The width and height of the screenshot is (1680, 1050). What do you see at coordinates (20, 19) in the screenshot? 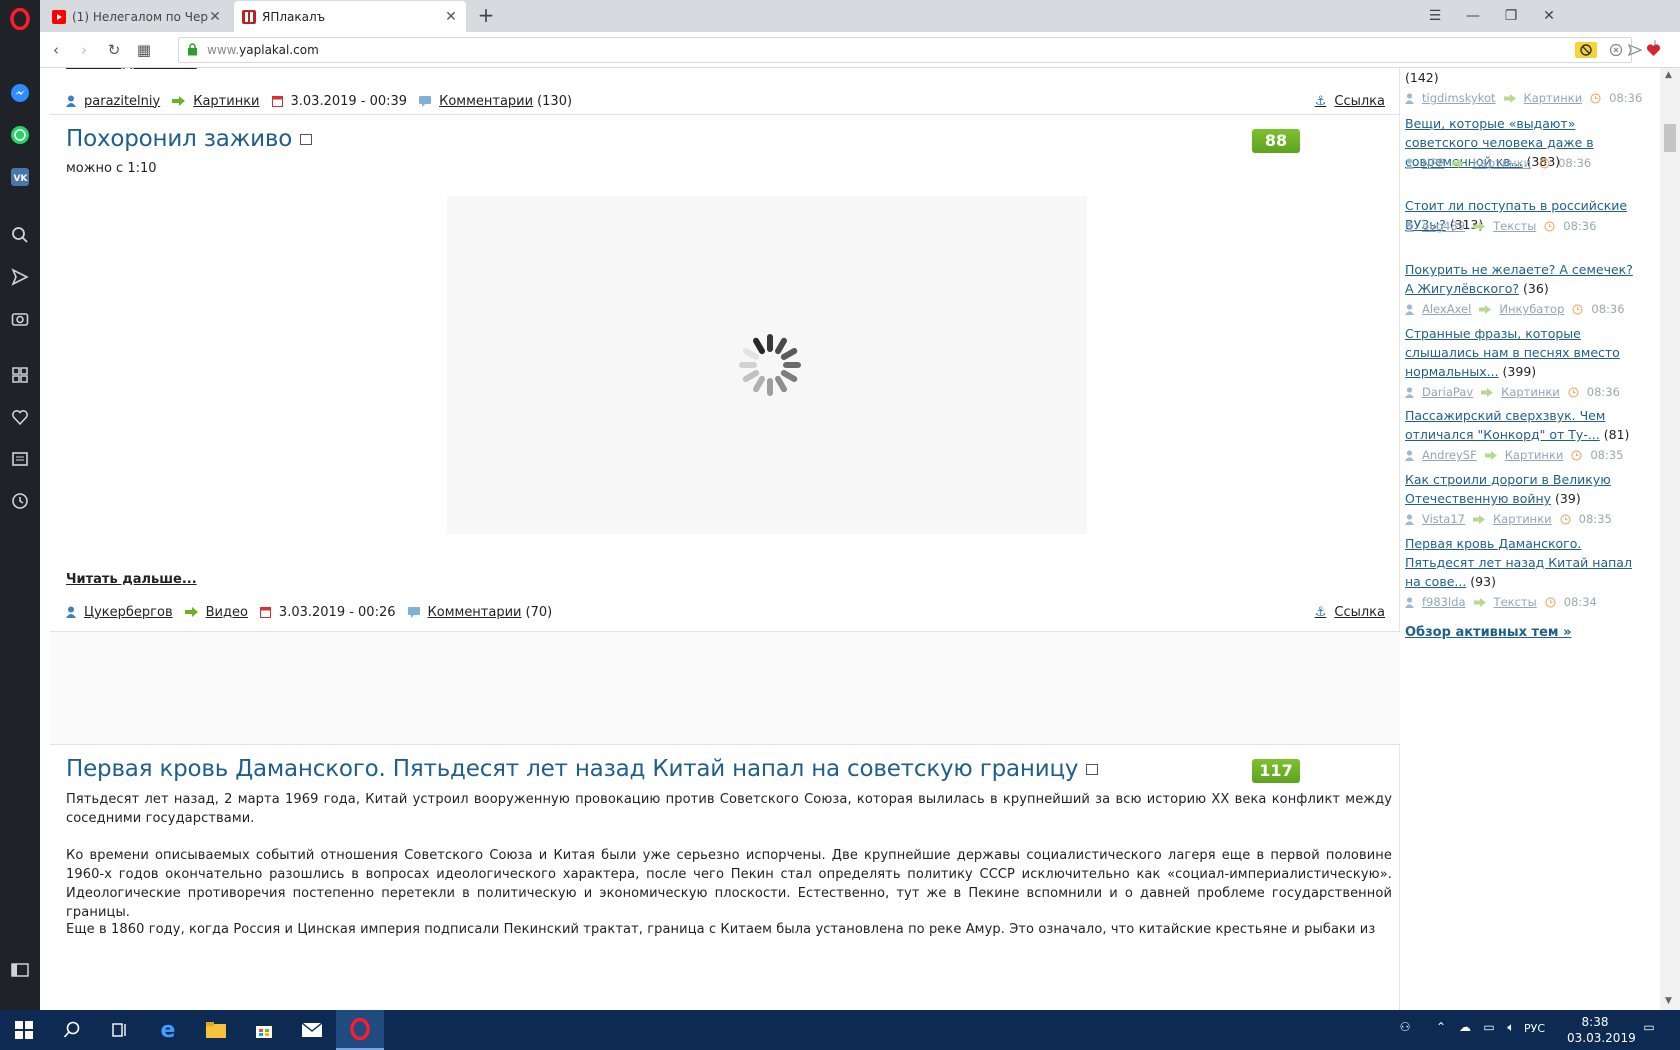
I see `opera-logo-icon` at bounding box center [20, 19].